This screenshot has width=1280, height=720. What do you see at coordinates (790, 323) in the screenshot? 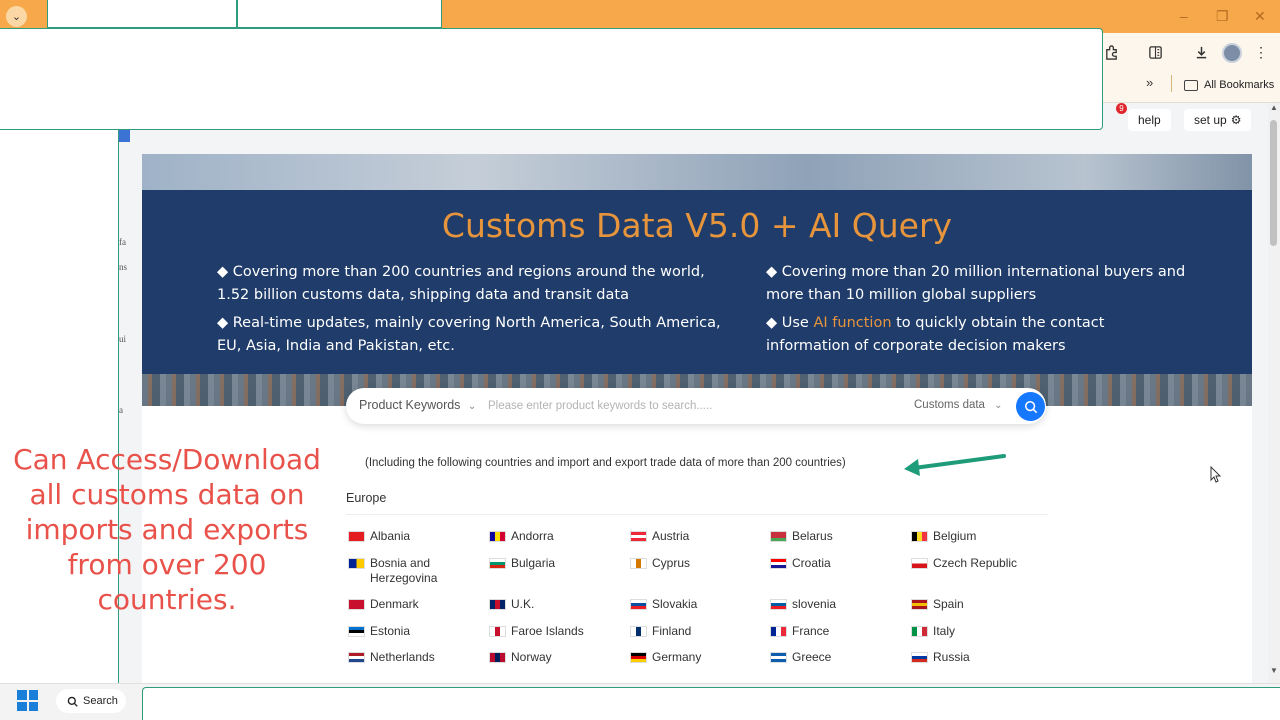
I see `bullet-text: ◆ Use` at bounding box center [790, 323].